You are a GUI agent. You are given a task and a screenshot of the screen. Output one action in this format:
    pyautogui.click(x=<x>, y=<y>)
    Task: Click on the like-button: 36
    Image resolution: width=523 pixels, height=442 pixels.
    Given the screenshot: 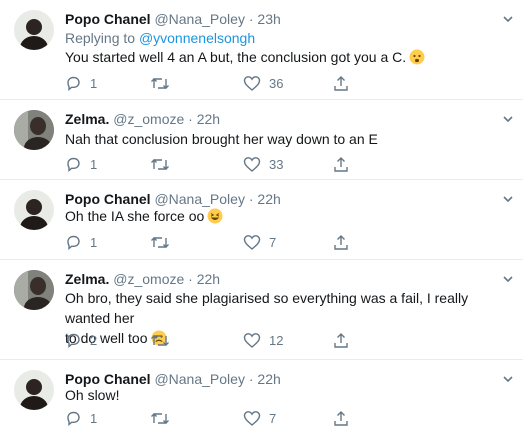 What is the action you would take?
    pyautogui.click(x=263, y=83)
    